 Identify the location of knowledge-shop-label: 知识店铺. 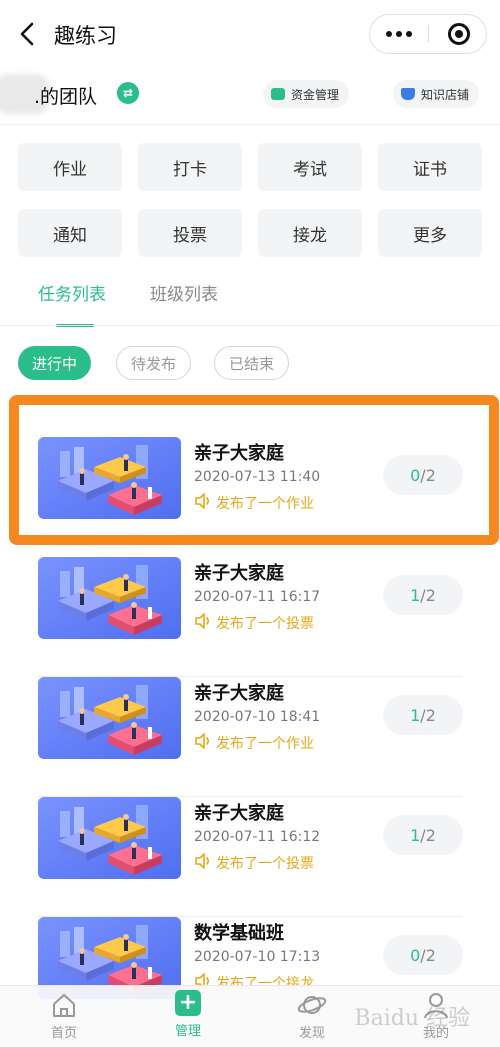
(445, 94).